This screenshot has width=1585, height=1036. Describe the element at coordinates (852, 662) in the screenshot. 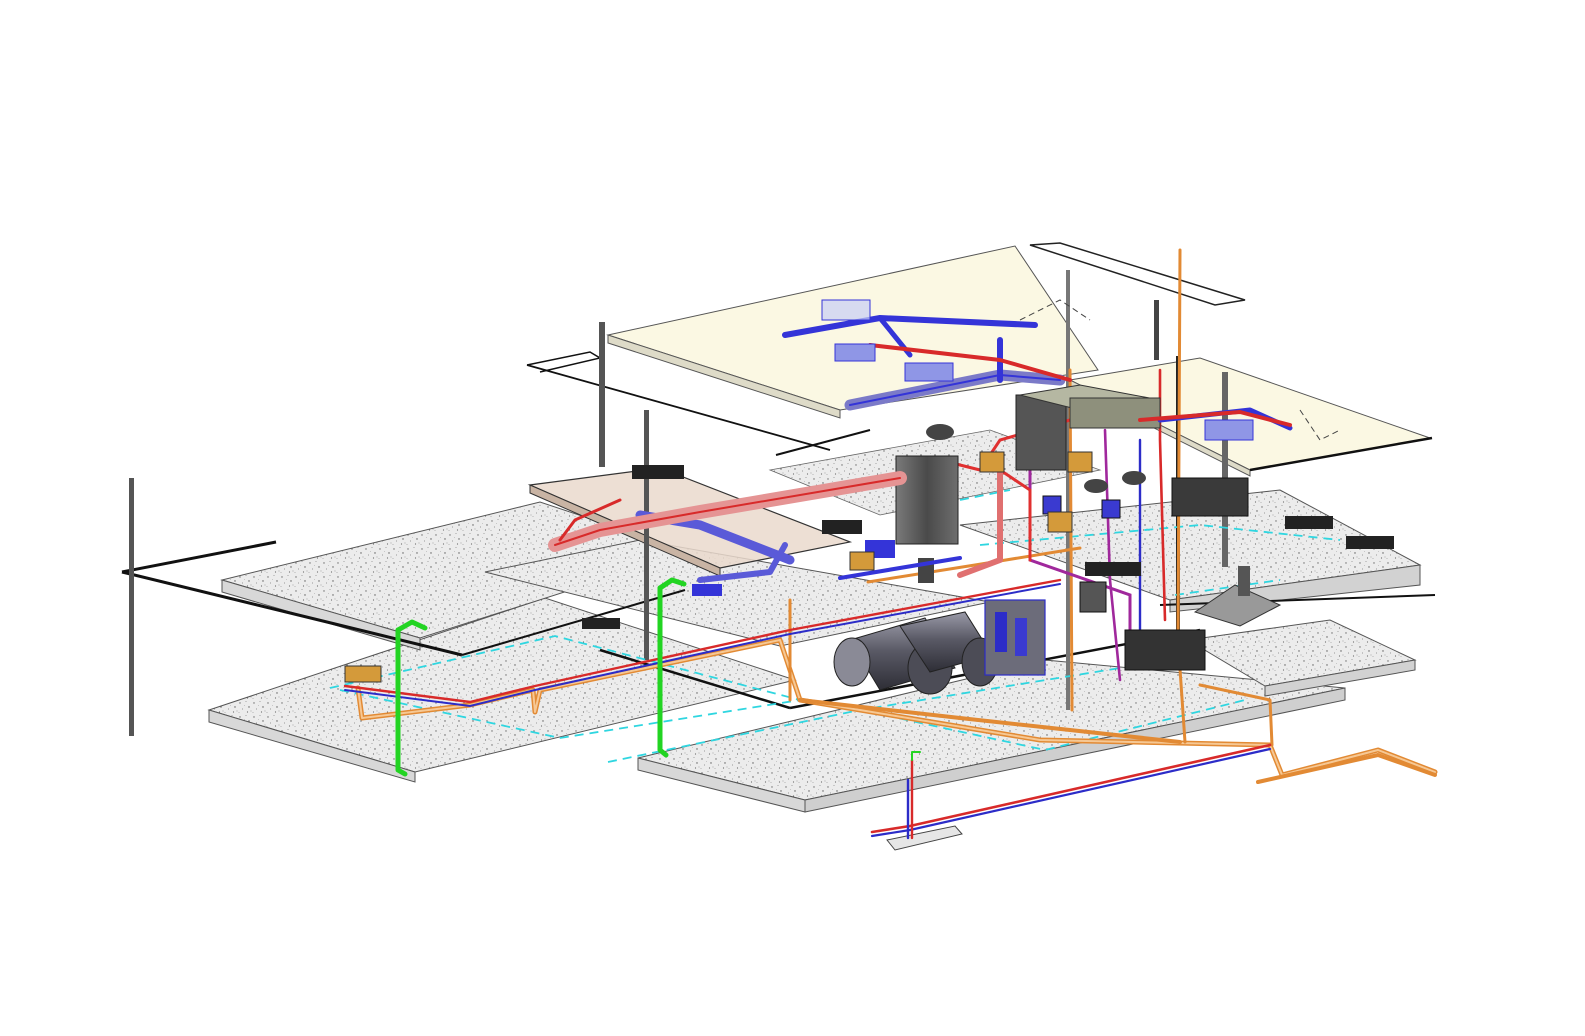

I see `tank-end` at that location.